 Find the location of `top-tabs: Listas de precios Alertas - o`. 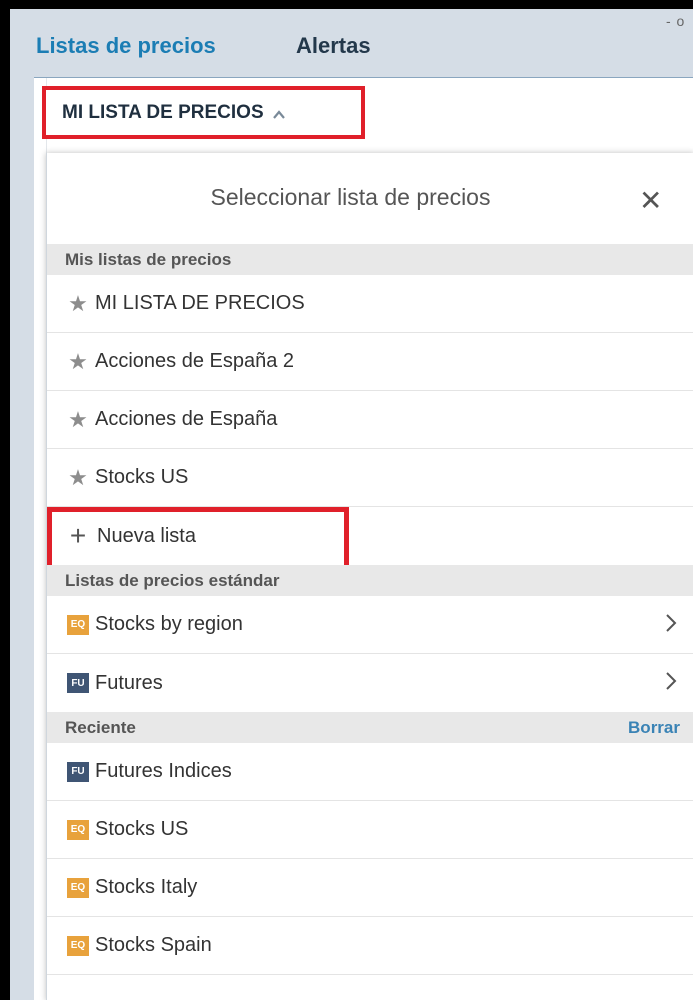

top-tabs: Listas de precios Alertas - o is located at coordinates (351, 43).